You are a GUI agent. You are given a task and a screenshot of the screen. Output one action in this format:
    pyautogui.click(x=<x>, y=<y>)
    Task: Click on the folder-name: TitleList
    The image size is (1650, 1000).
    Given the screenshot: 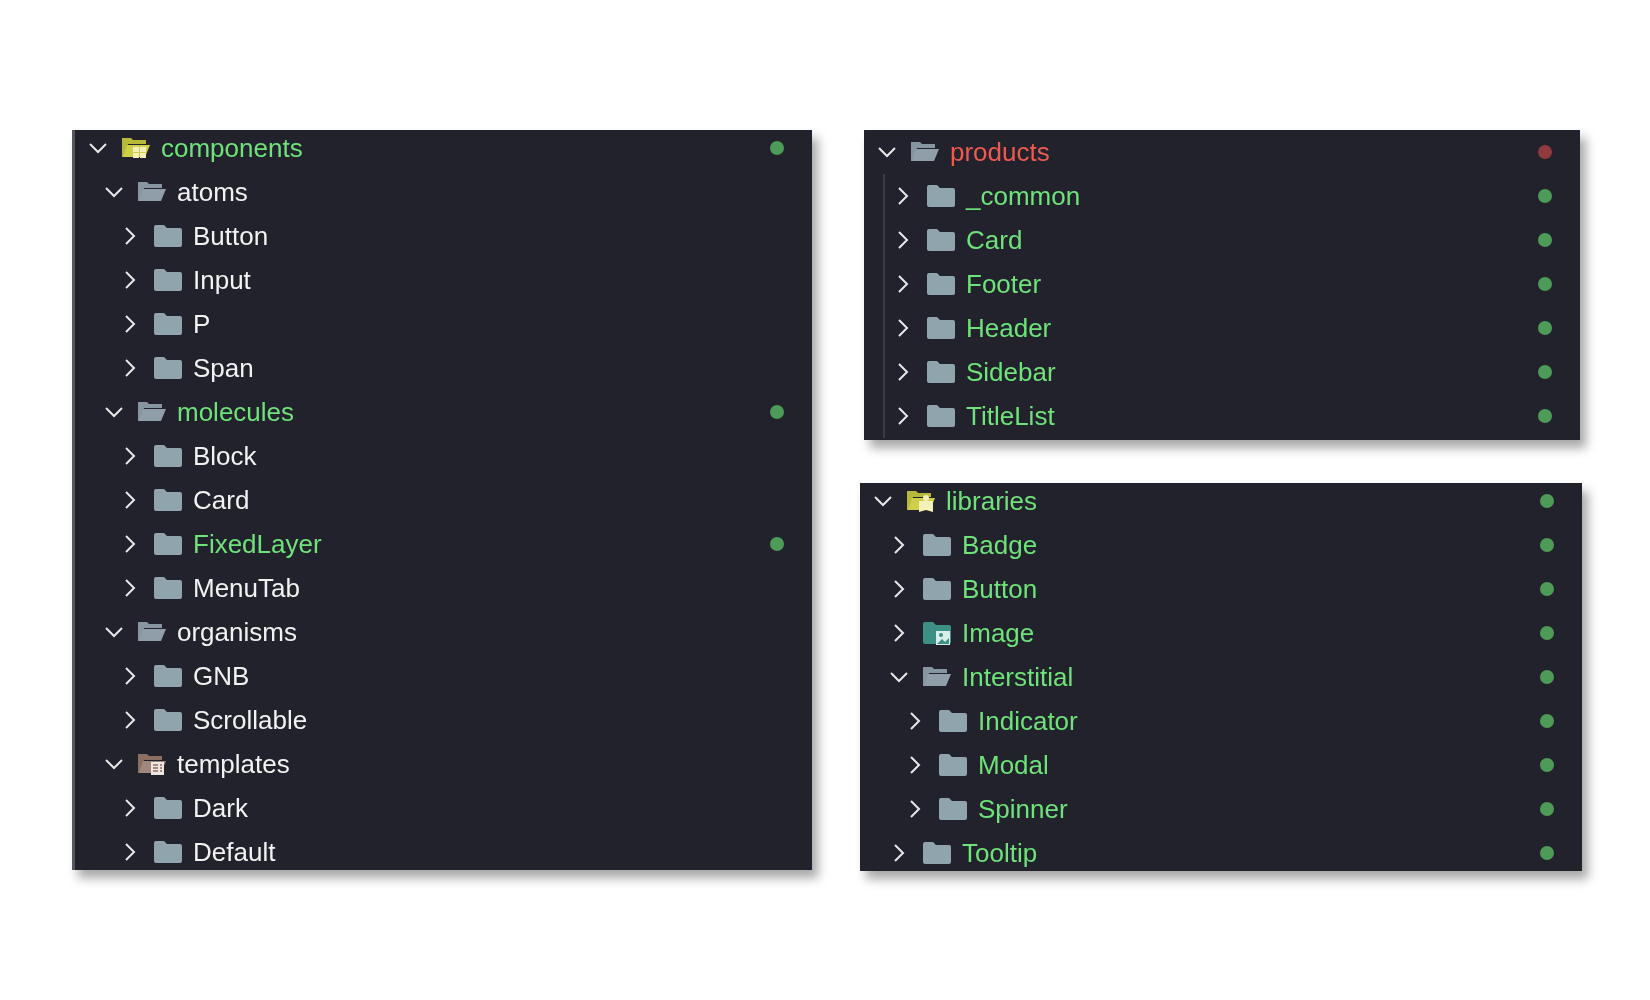 What is the action you would take?
    pyautogui.click(x=1010, y=416)
    